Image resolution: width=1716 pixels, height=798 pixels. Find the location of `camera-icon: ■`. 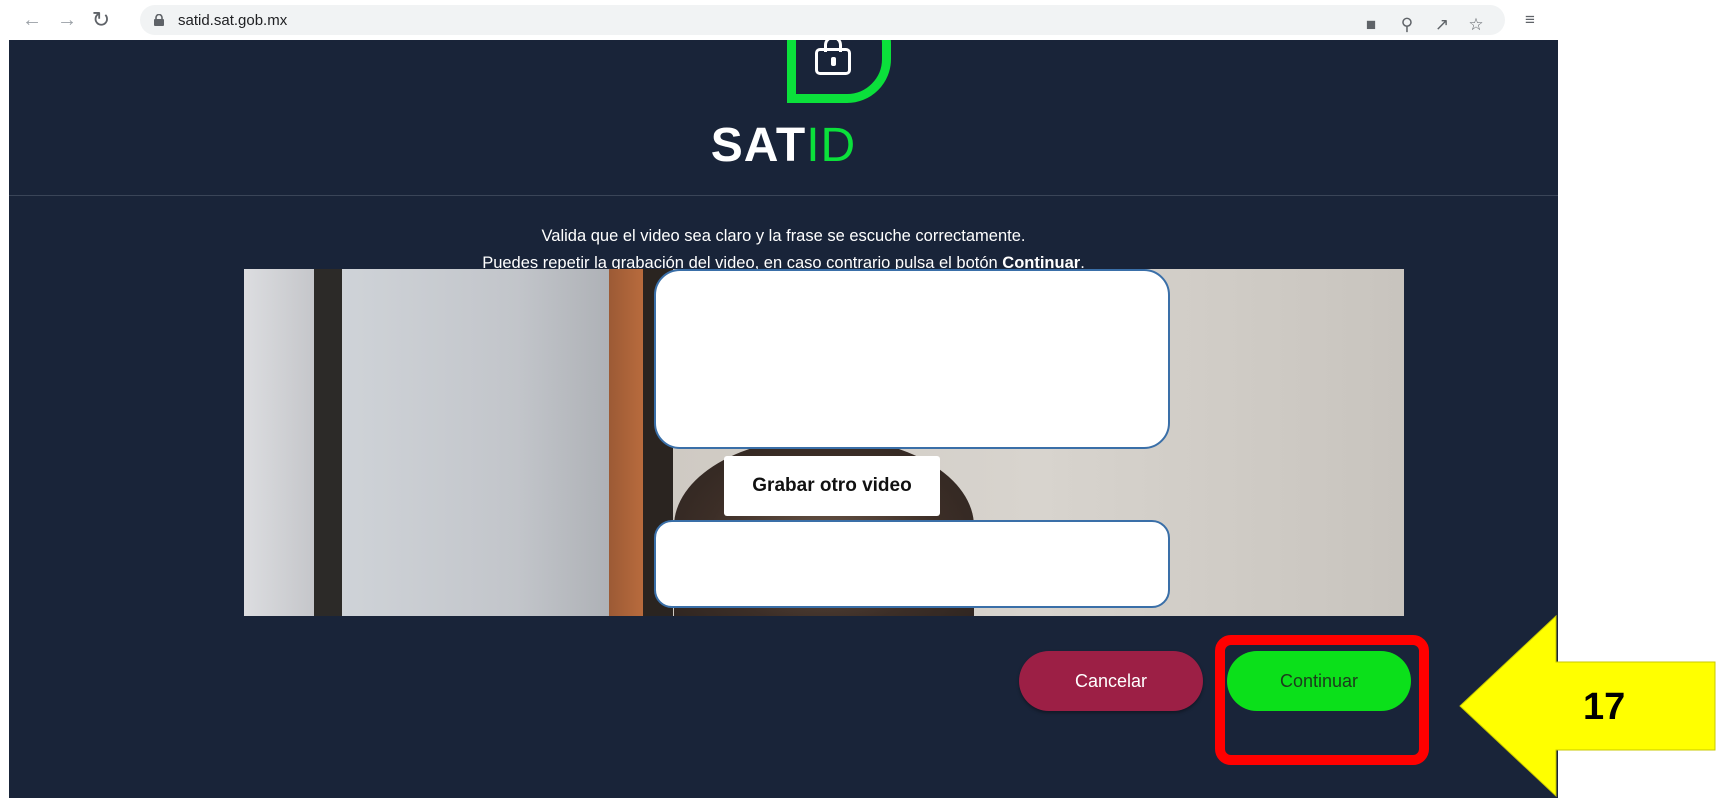

camera-icon: ■ is located at coordinates (1371, 25).